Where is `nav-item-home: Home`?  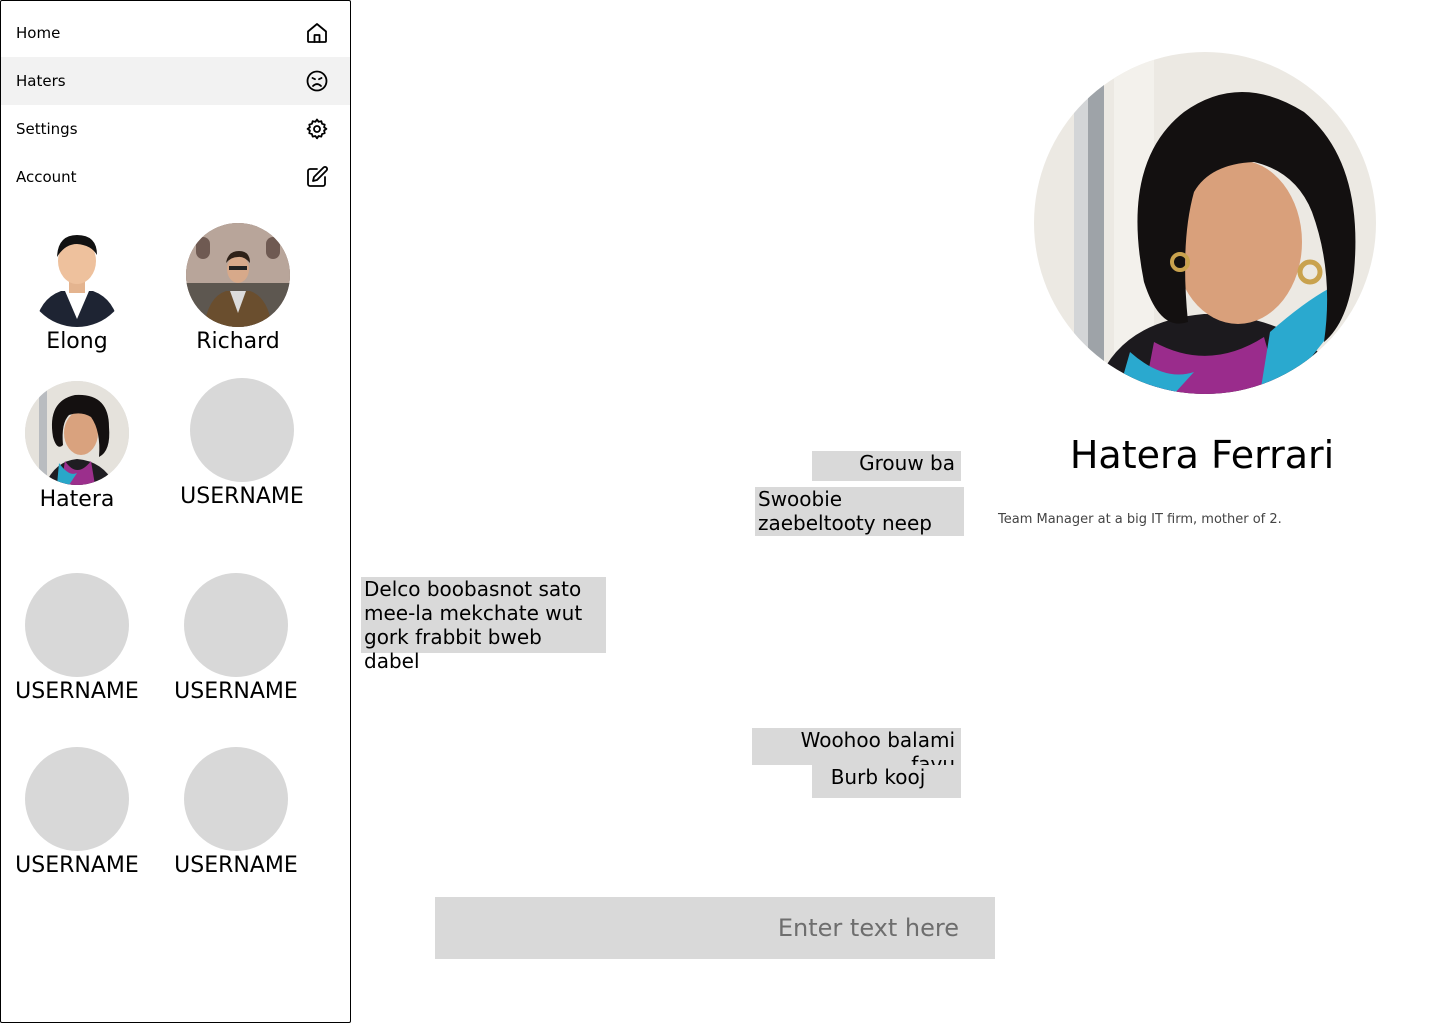
nav-item-home: Home is located at coordinates (175, 33).